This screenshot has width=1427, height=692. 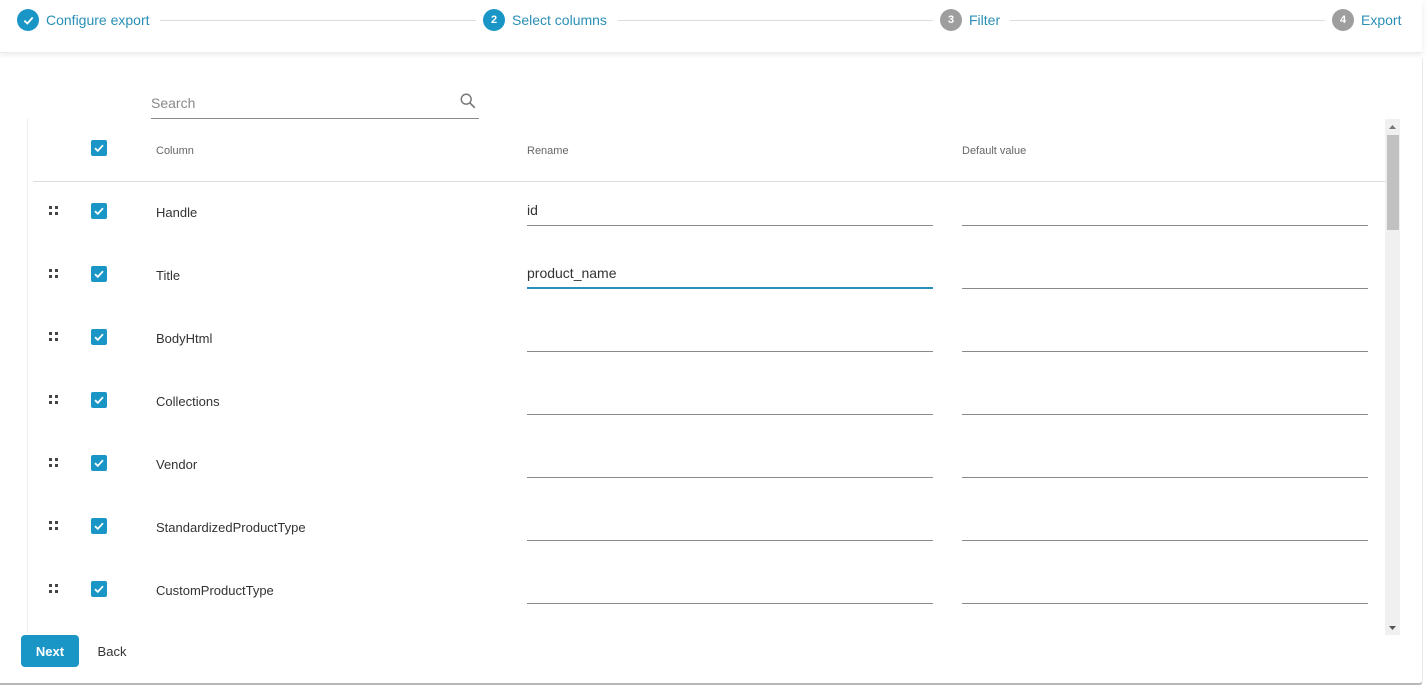 What do you see at coordinates (559, 20) in the screenshot?
I see `step-label: Select columns` at bounding box center [559, 20].